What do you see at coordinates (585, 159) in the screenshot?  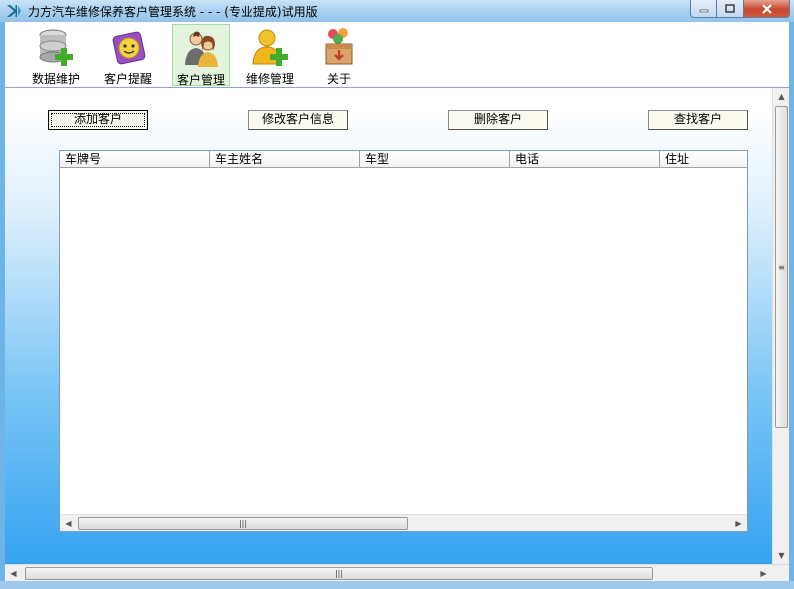 I see `column-header-phone: 电话` at bounding box center [585, 159].